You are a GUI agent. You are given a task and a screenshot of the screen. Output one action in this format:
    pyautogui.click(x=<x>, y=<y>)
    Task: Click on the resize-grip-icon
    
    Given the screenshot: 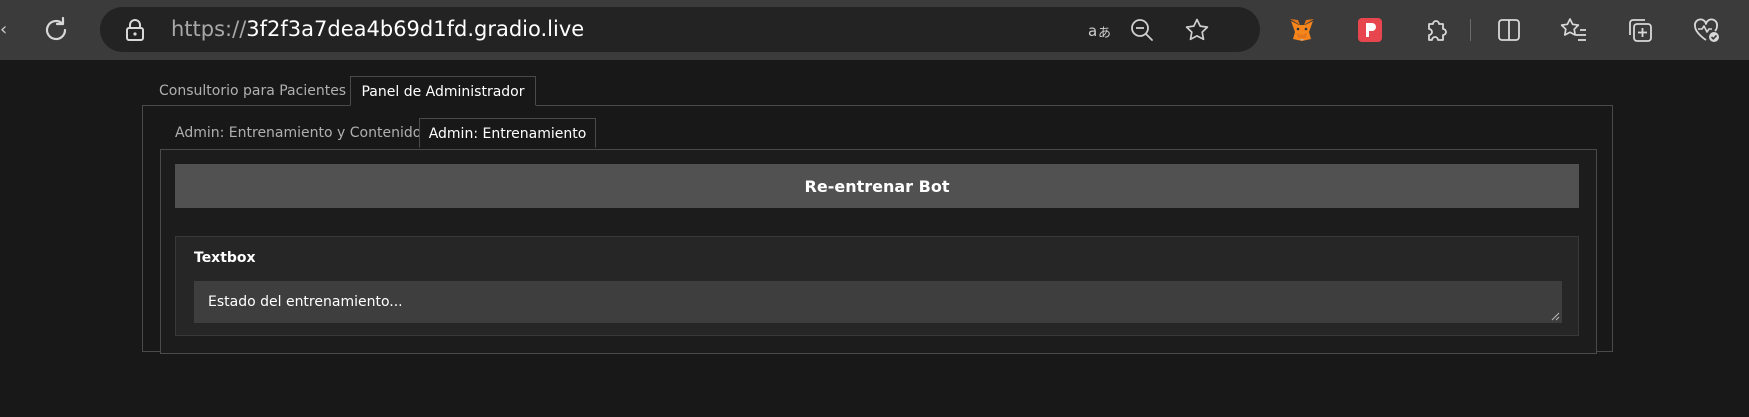 What is the action you would take?
    pyautogui.click(x=1555, y=316)
    